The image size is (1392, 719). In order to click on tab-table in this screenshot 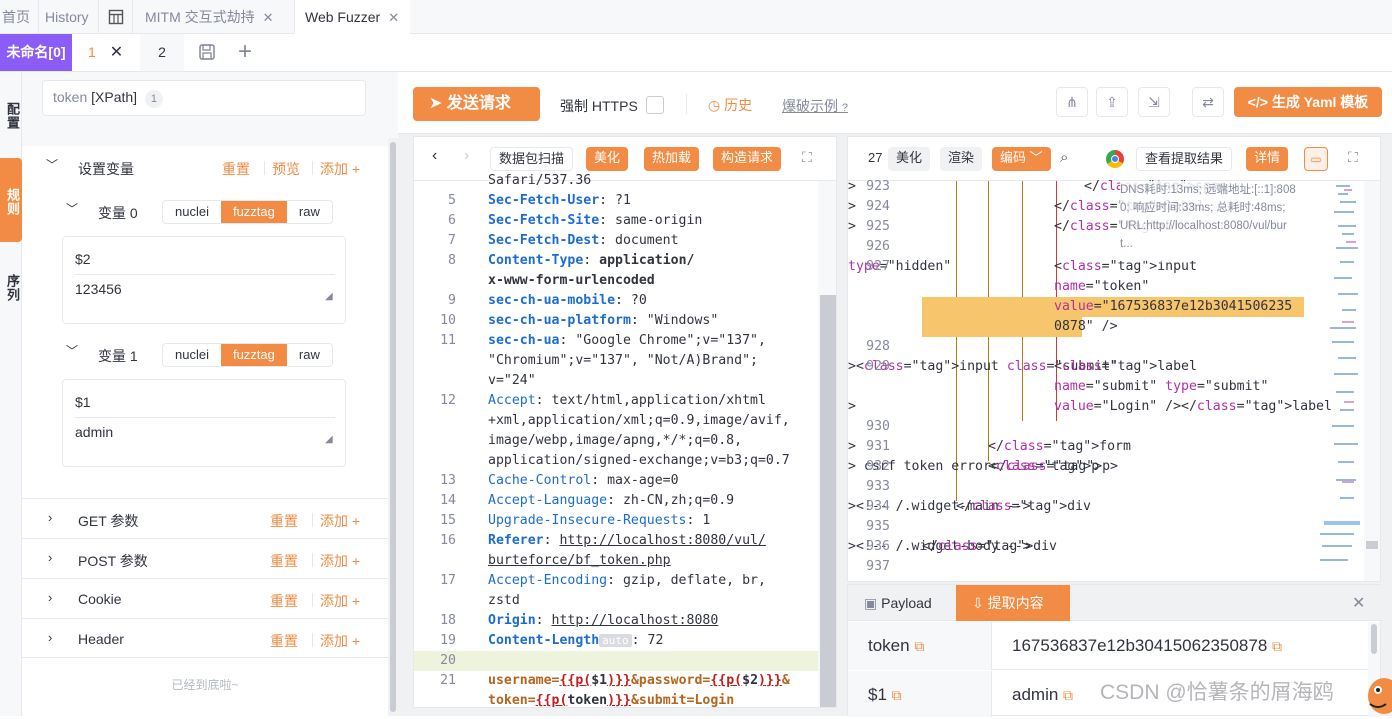, I will do `click(115, 17)`.